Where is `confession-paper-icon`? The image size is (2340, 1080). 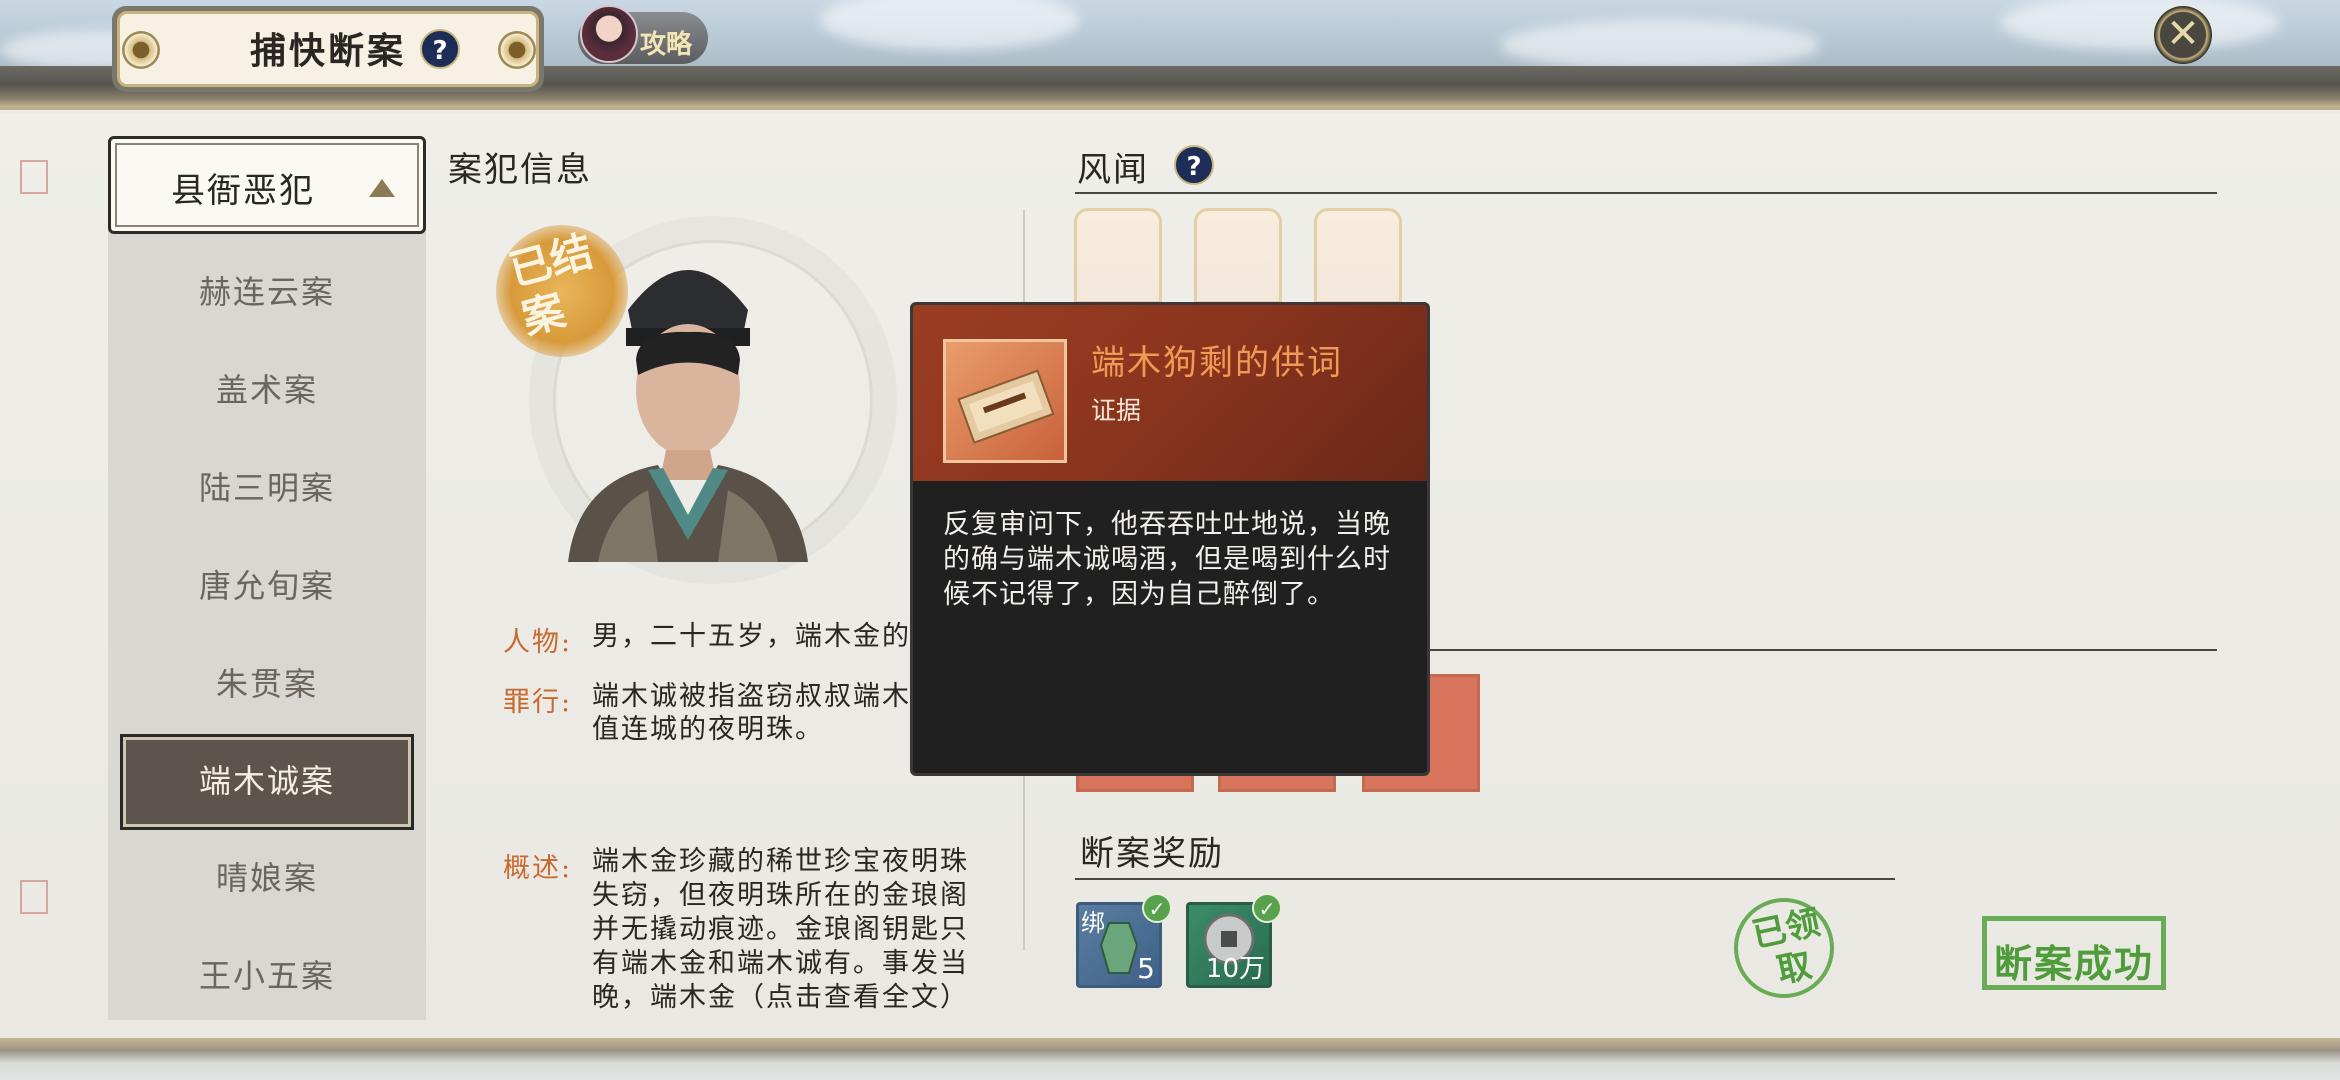
confession-paper-icon is located at coordinates (1006, 406).